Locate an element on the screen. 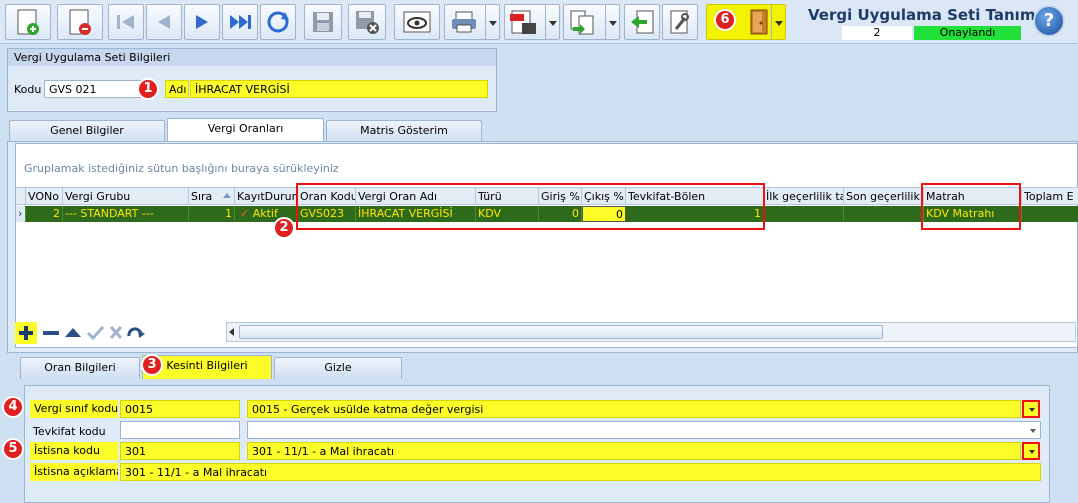 This screenshot has height=503, width=1078. next-record-button is located at coordinates (202, 22).